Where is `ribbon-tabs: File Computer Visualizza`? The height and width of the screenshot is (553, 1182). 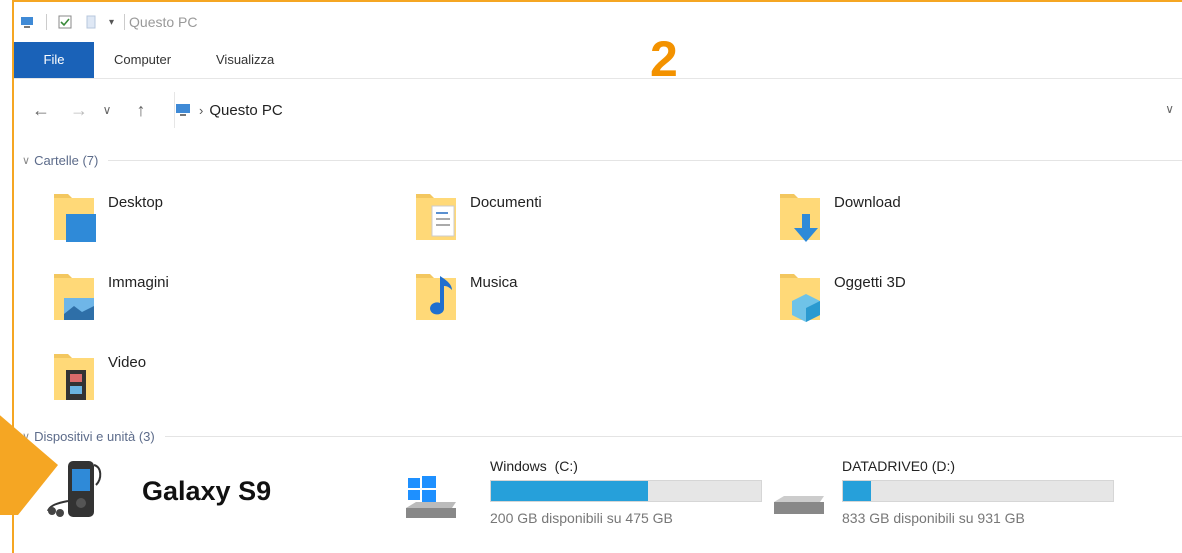 ribbon-tabs: File Computer Visualizza is located at coordinates (598, 60).